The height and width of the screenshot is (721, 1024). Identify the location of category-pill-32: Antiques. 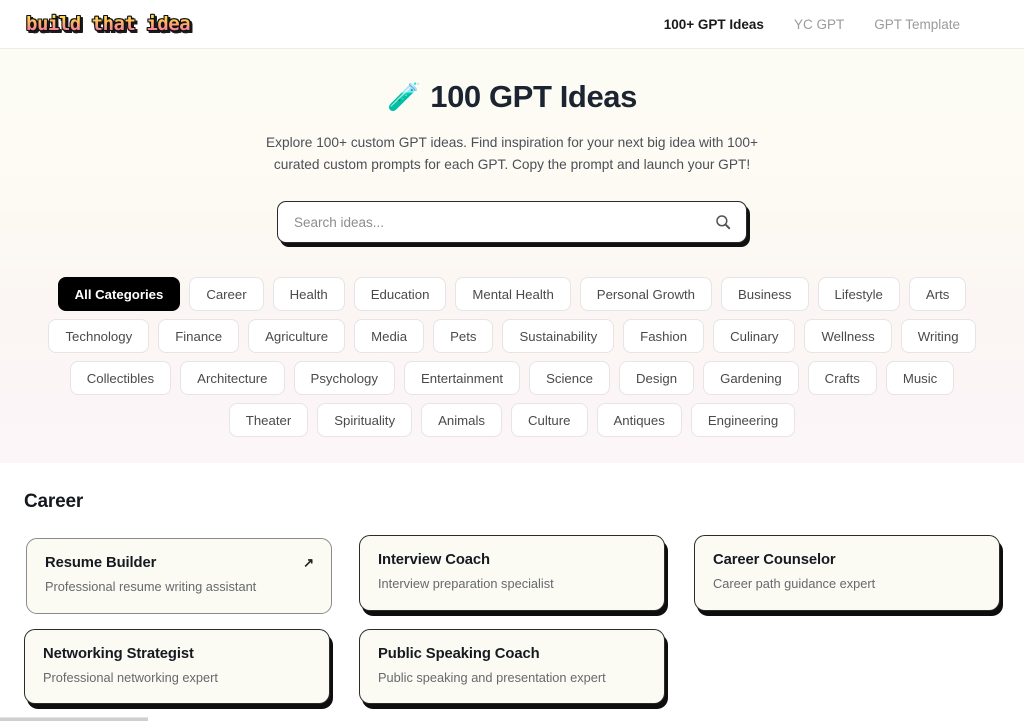
(639, 420).